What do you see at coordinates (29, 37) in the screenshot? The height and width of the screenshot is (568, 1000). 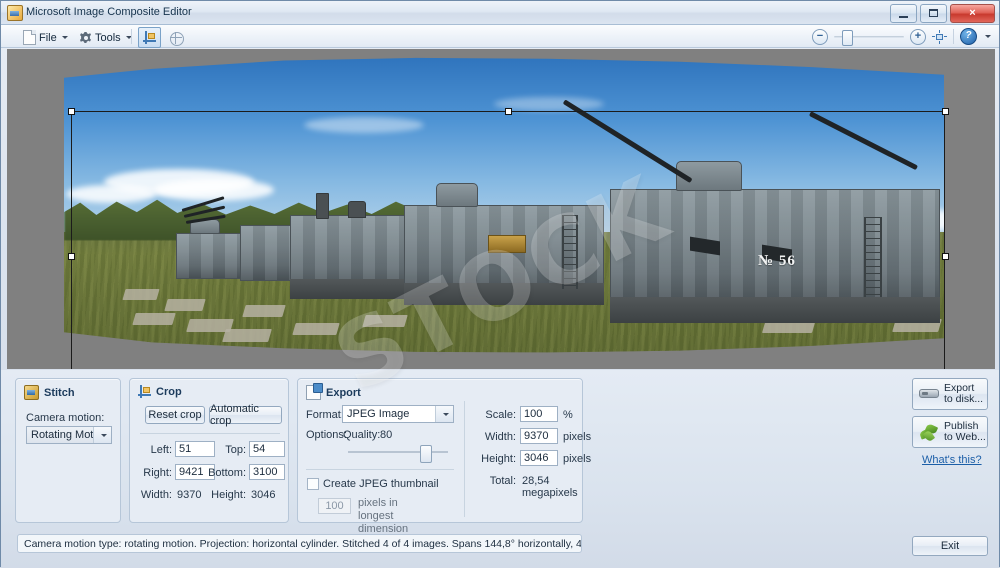 I see `document-icon` at bounding box center [29, 37].